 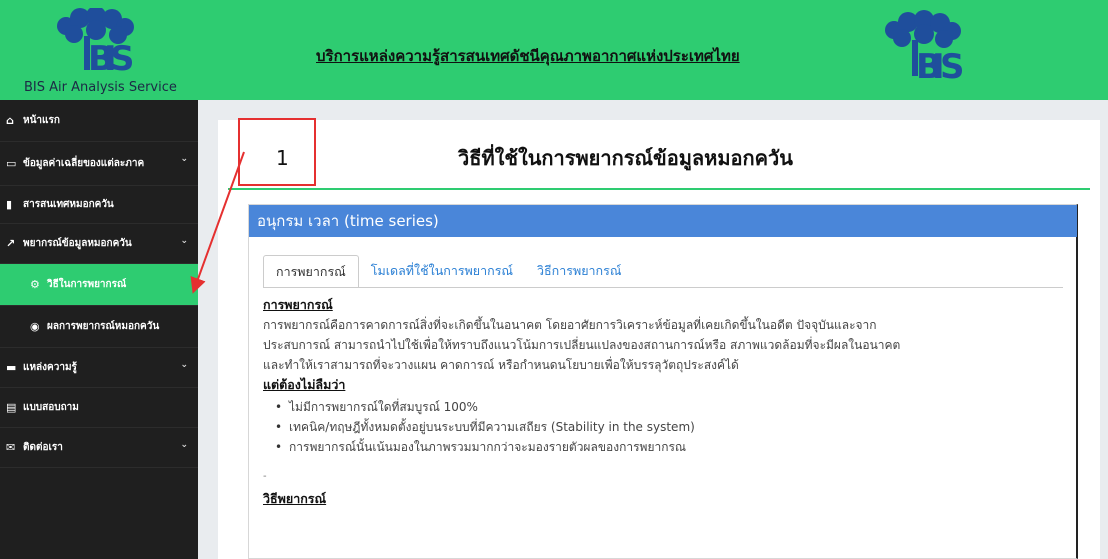 I want to click on annotation-box: 1, so click(x=277, y=152).